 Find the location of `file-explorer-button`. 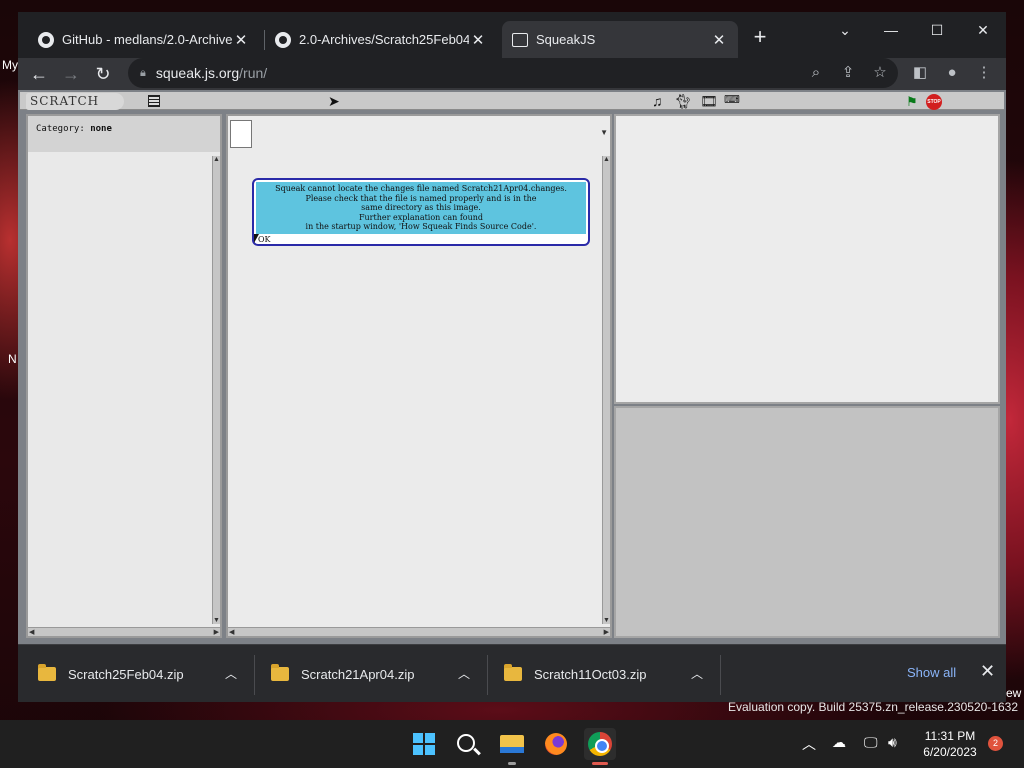

file-explorer-button is located at coordinates (512, 744).